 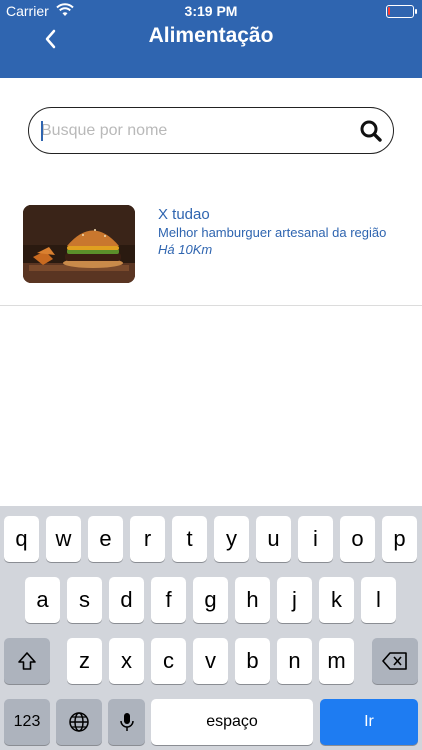 I want to click on item-distance: Há 10Km, so click(x=185, y=249).